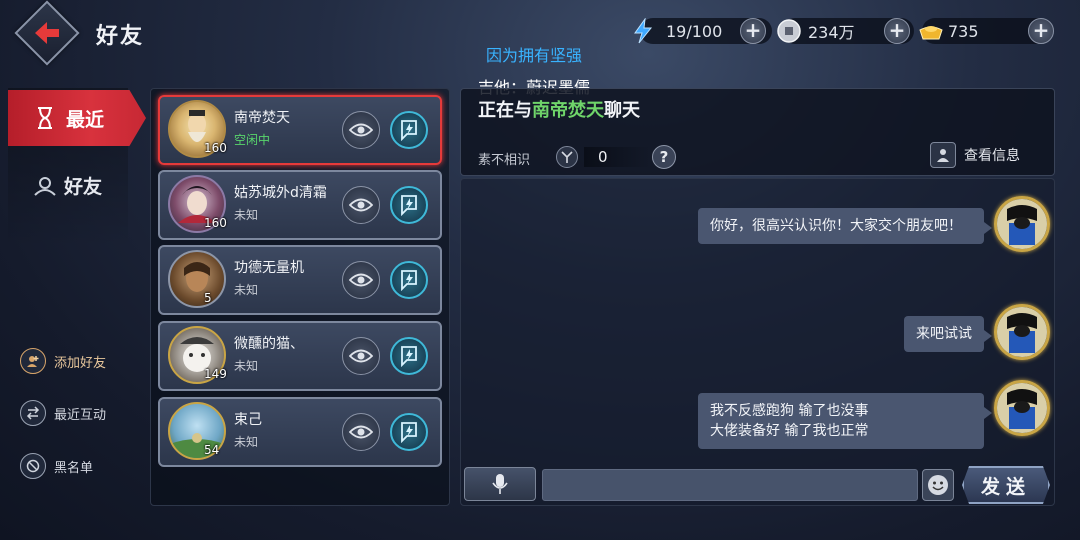 The height and width of the screenshot is (540, 1080). What do you see at coordinates (208, 298) in the screenshot?
I see `friend-level: 5` at bounding box center [208, 298].